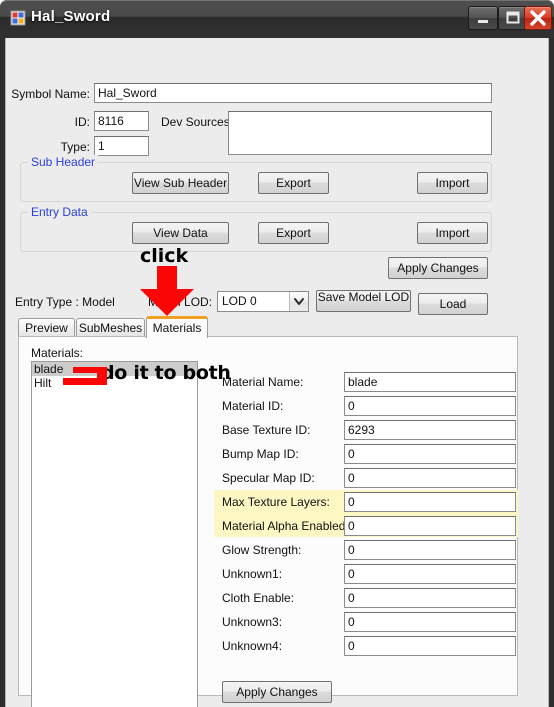 The image size is (554, 707). What do you see at coordinates (82, 122) in the screenshot?
I see `id-label: ID:` at bounding box center [82, 122].